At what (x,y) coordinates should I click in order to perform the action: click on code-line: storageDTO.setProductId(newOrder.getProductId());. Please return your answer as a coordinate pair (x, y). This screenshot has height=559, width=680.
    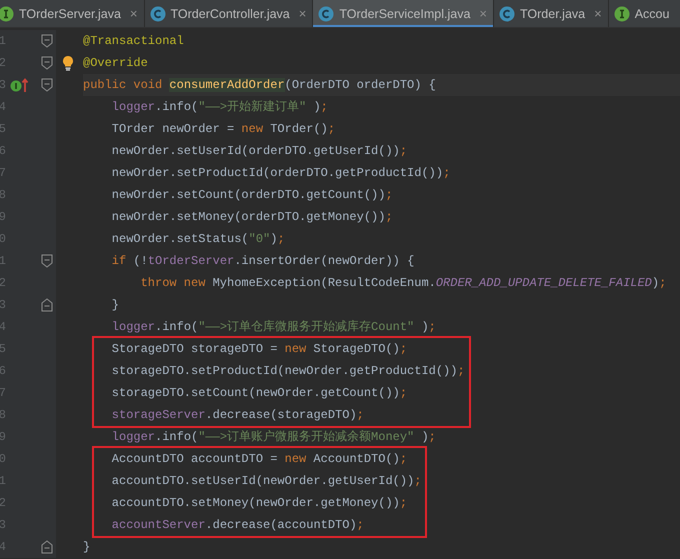
    Looking at the image, I should click on (288, 371).